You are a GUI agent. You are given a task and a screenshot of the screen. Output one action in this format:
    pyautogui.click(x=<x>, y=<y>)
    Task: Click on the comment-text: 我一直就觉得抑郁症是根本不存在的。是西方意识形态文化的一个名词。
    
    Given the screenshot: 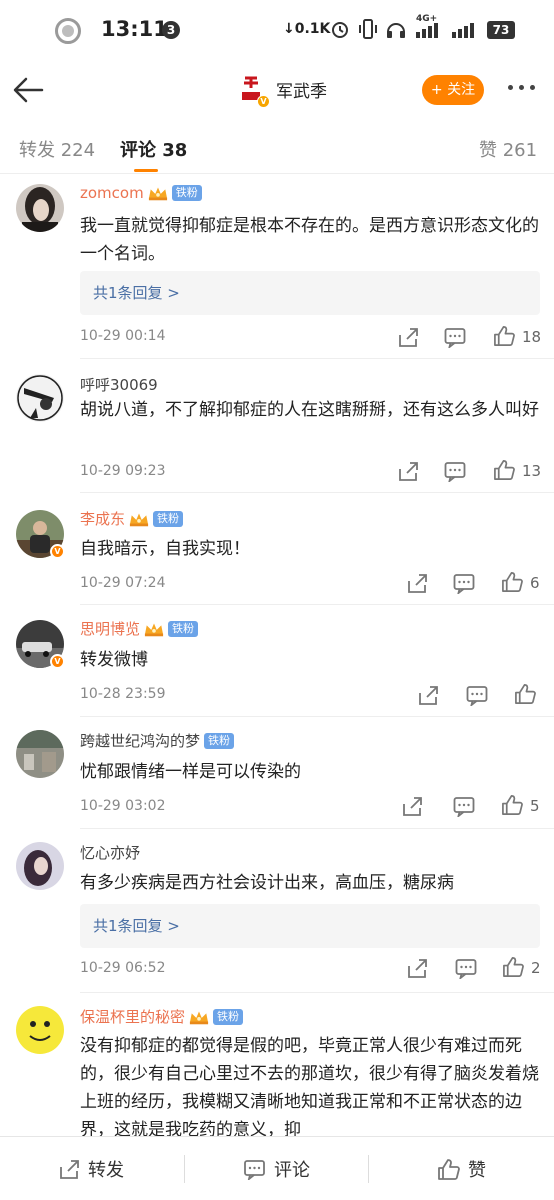 What is the action you would take?
    pyautogui.click(x=309, y=240)
    